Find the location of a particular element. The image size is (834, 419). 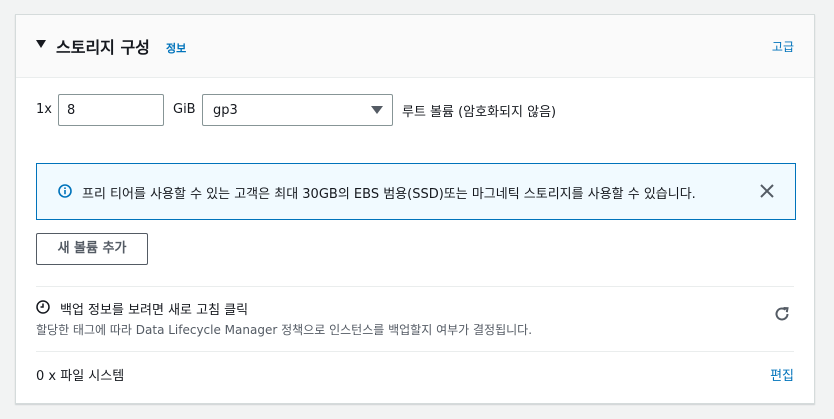

backup-title: 백업 정보를 보려면 새로 고침 클릭 is located at coordinates (154, 310).